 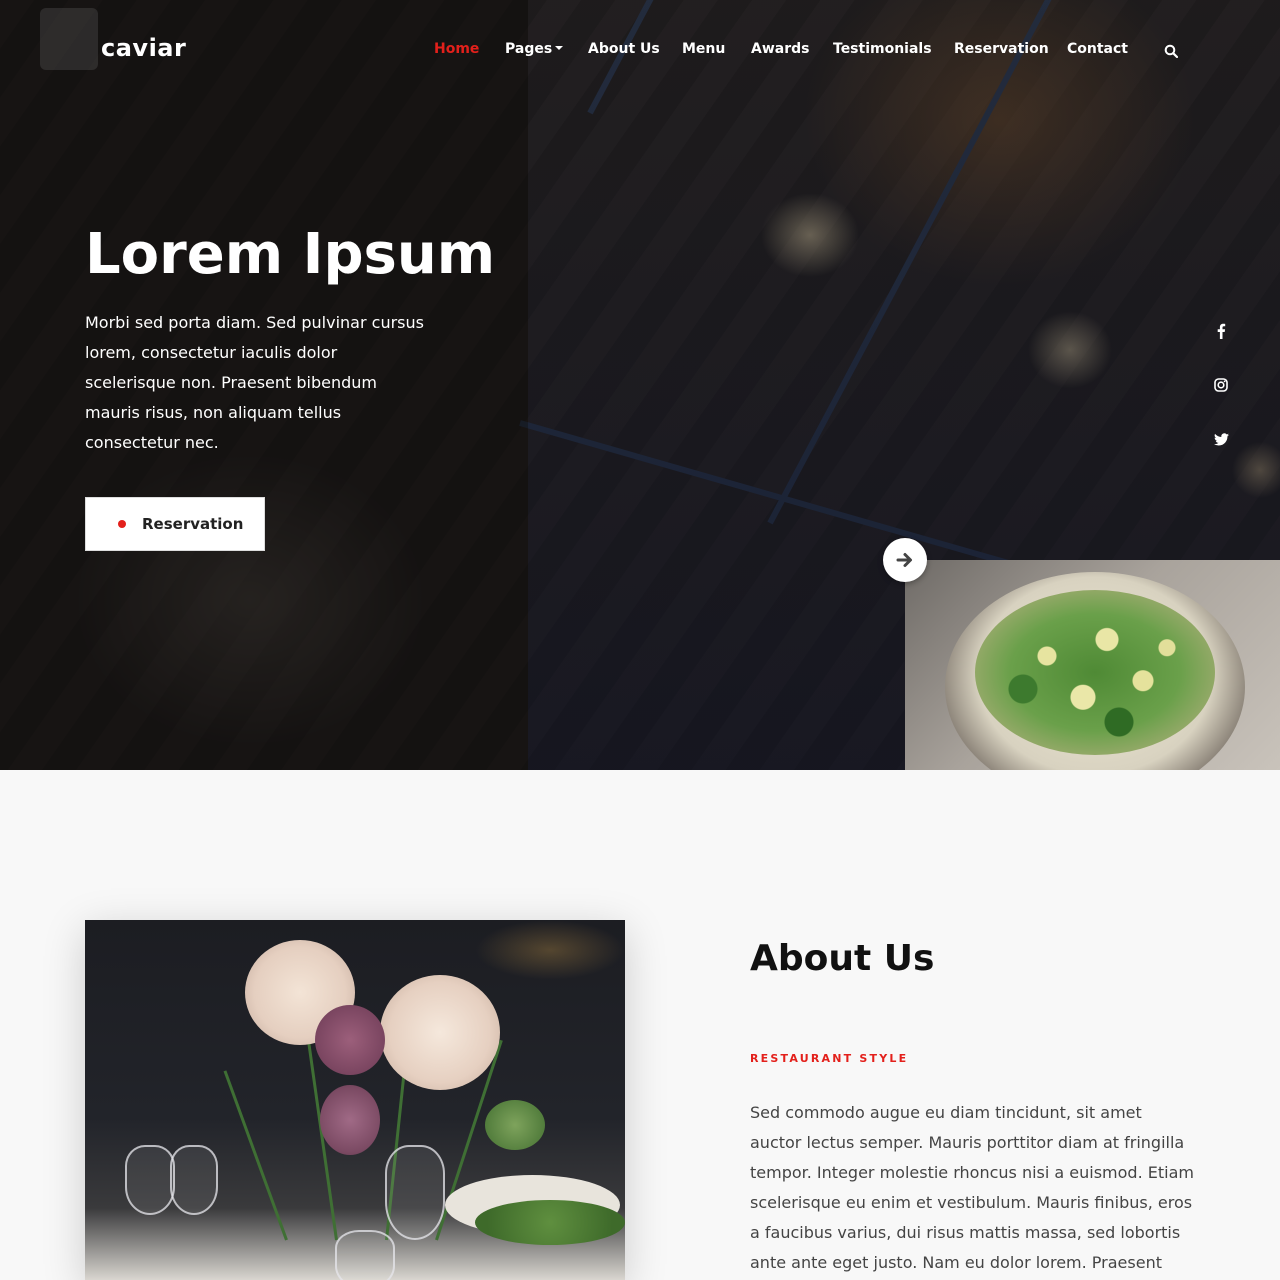 What do you see at coordinates (624, 49) in the screenshot?
I see `nav-item-about-us: About Us` at bounding box center [624, 49].